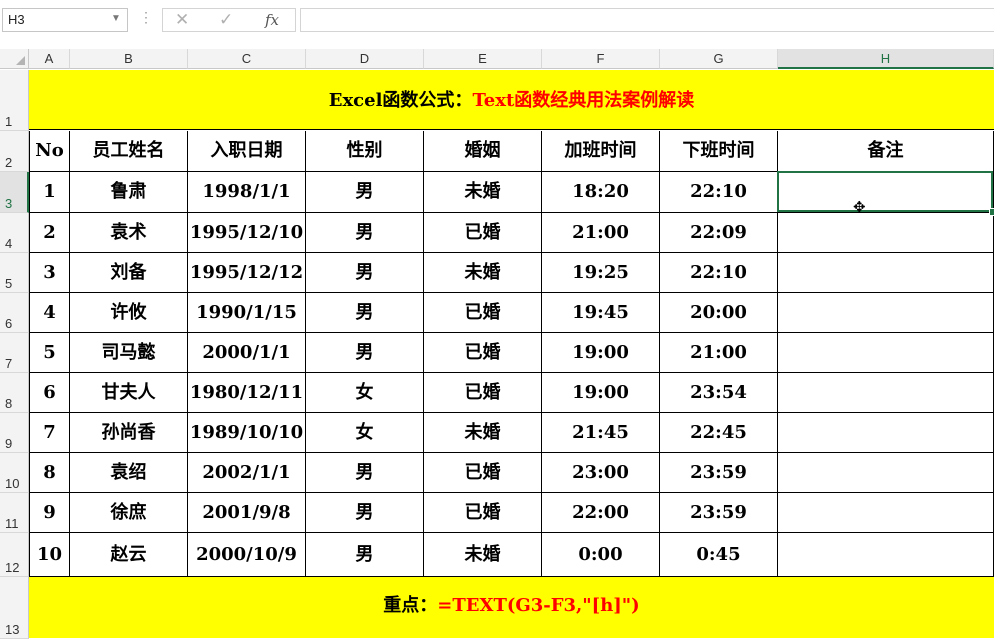  Describe the element at coordinates (129, 433) in the screenshot. I see `table-cell: 孙尚香` at that location.